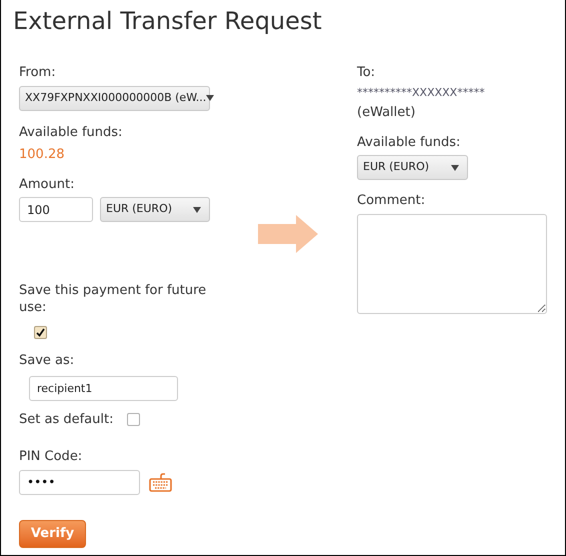  Describe the element at coordinates (421, 92) in the screenshot. I see `masked-account: **********XXXXXX*****` at that location.